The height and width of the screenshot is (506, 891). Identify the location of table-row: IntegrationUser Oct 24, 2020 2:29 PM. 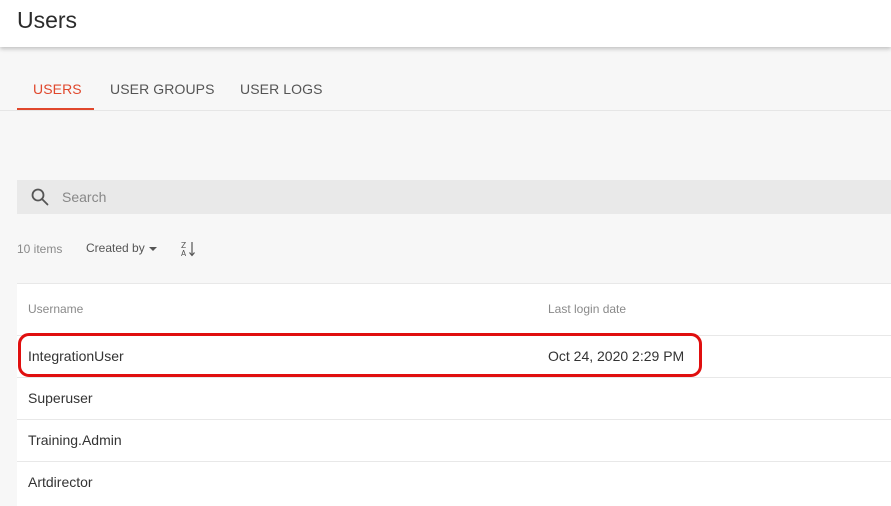
(454, 356).